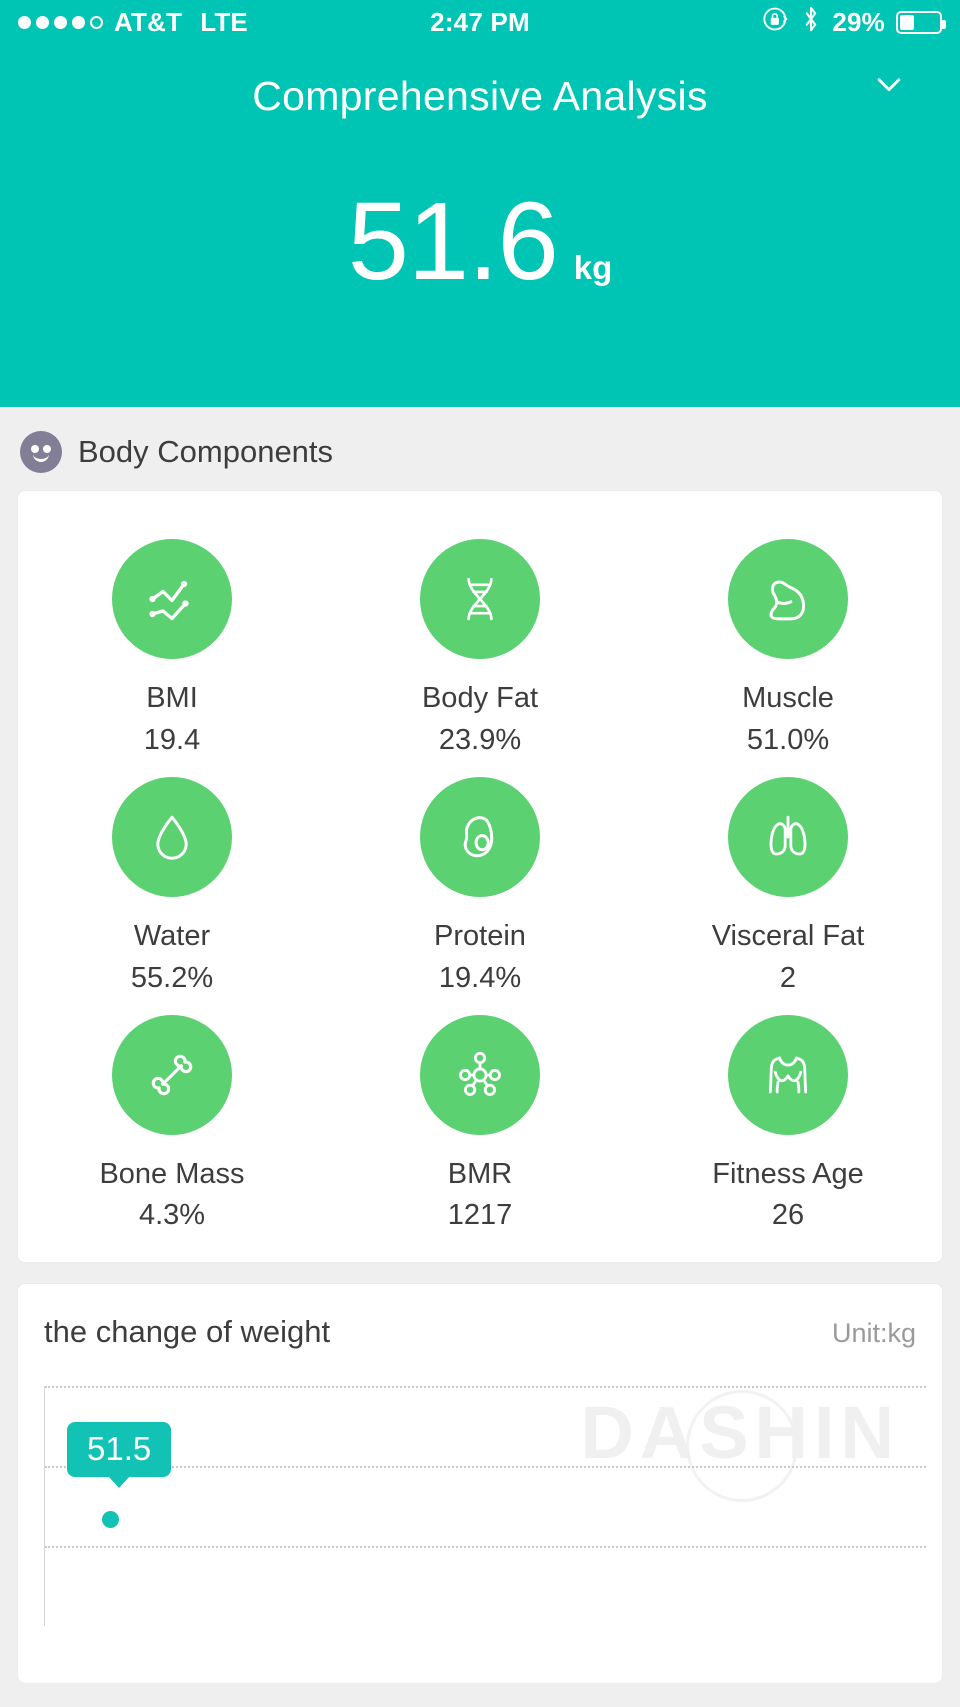  I want to click on smiley-face-icon, so click(41, 452).